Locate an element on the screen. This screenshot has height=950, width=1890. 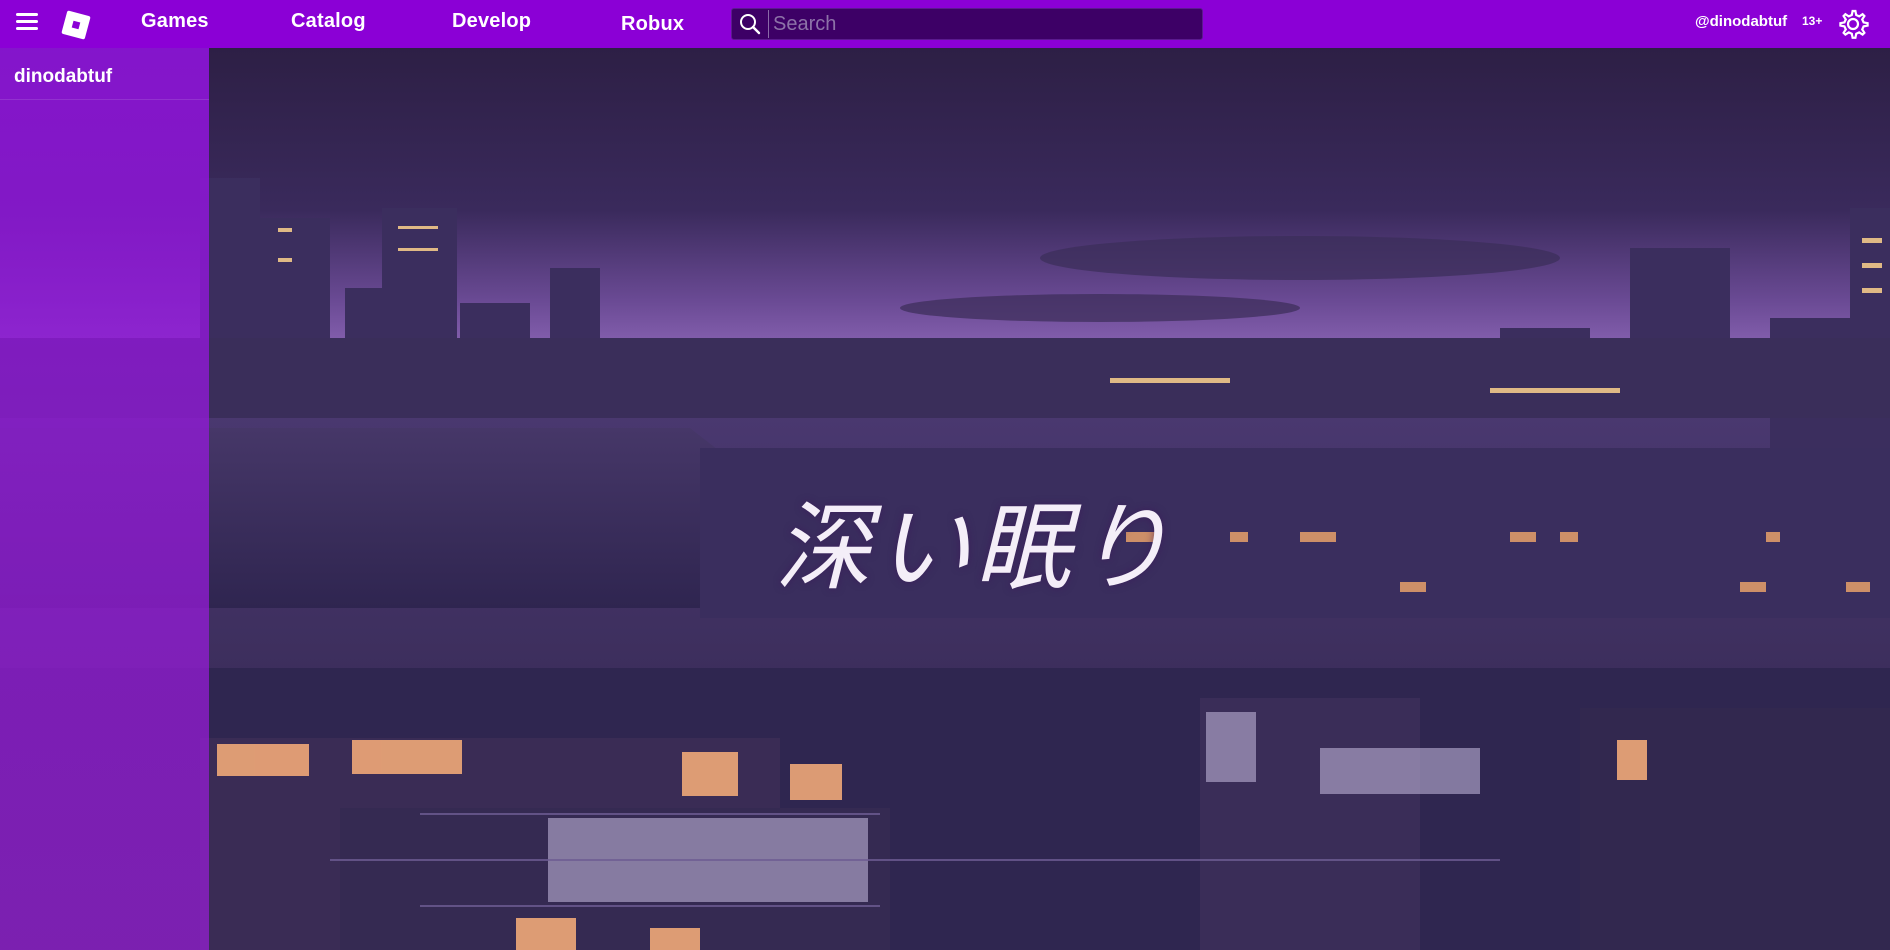
left-sidebar: dinodabtuf is located at coordinates (104, 499).